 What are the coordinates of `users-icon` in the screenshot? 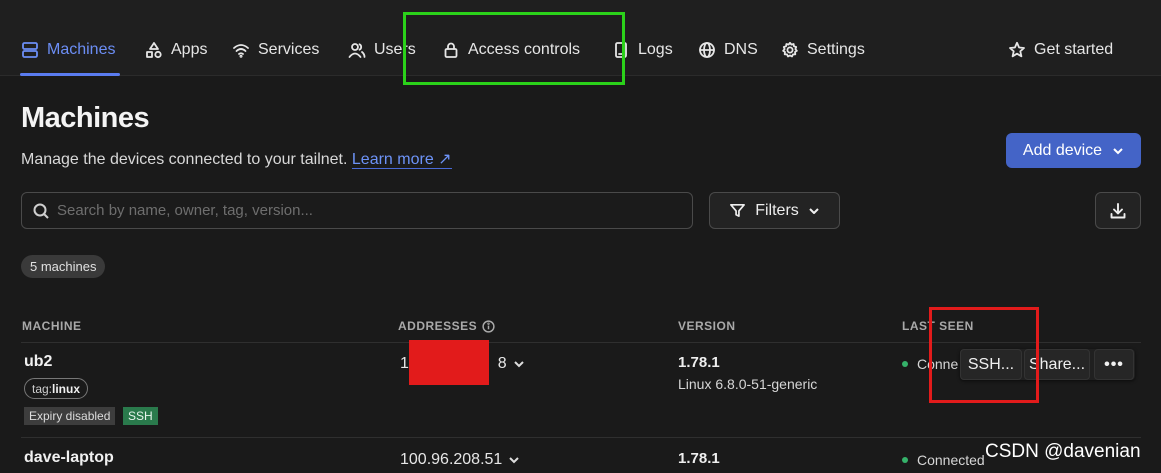 It's located at (357, 50).